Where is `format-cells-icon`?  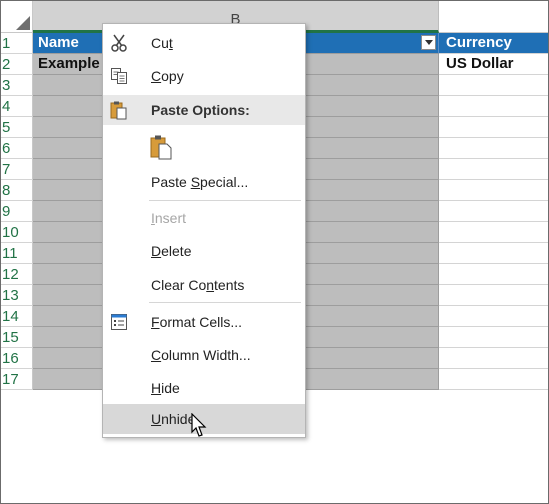 format-cells-icon is located at coordinates (119, 322).